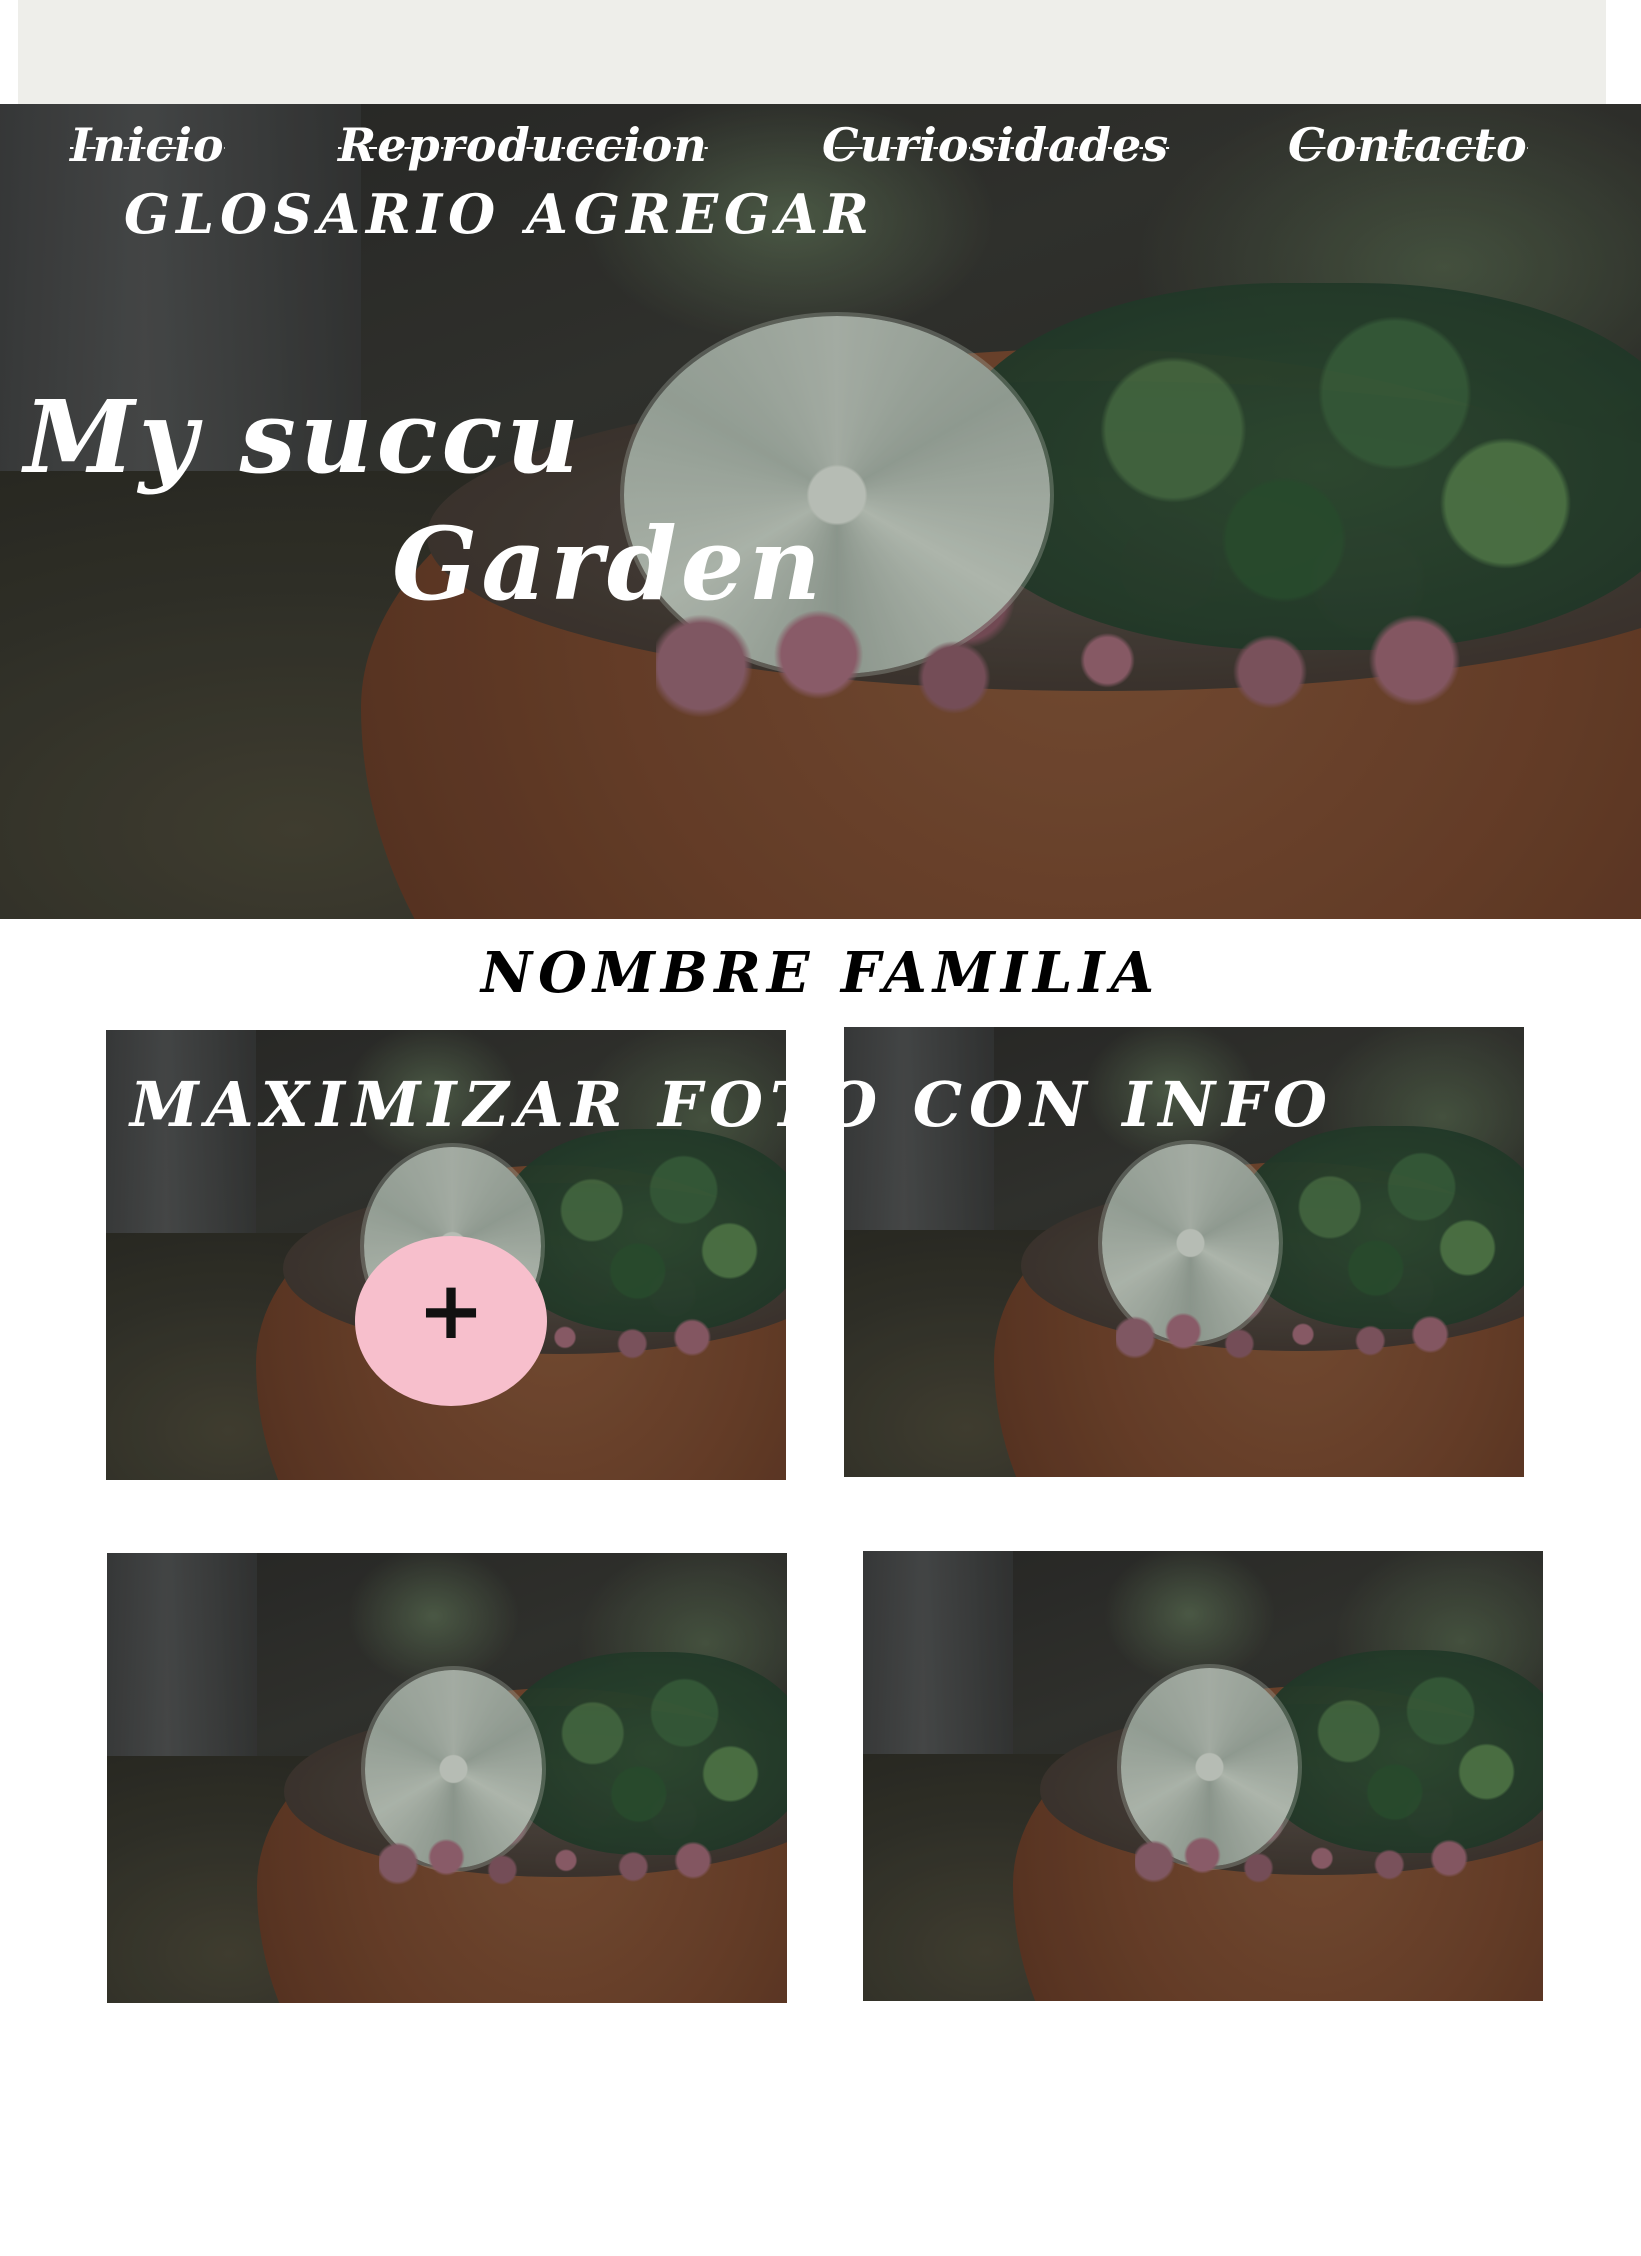 This screenshot has width=1641, height=2256. I want to click on nav-reproduccion: Reproduccion, so click(523, 145).